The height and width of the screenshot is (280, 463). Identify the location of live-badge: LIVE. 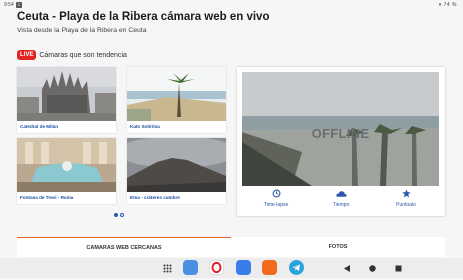
(27, 55).